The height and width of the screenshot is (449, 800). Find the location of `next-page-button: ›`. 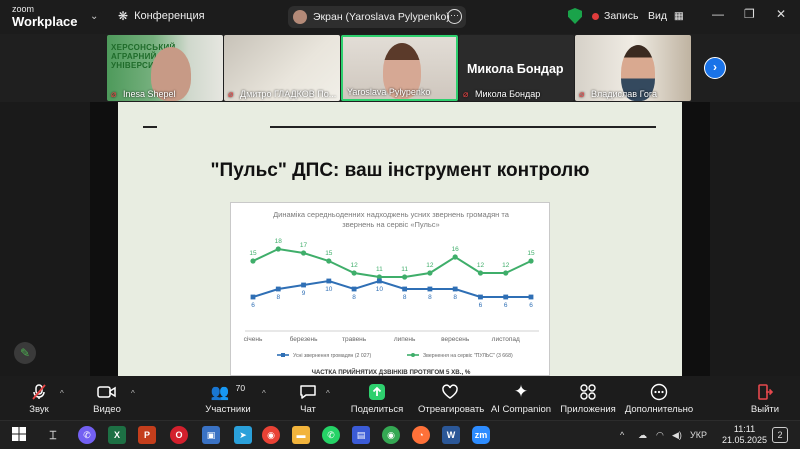

next-page-button: › is located at coordinates (715, 68).